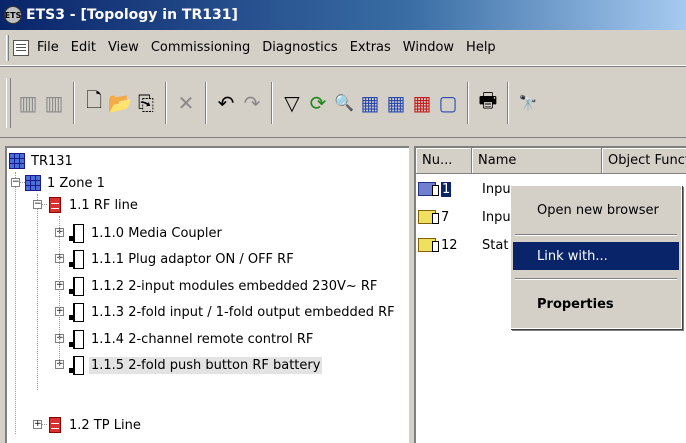 This screenshot has width=686, height=443. I want to click on search-icon: 🔍, so click(344, 103).